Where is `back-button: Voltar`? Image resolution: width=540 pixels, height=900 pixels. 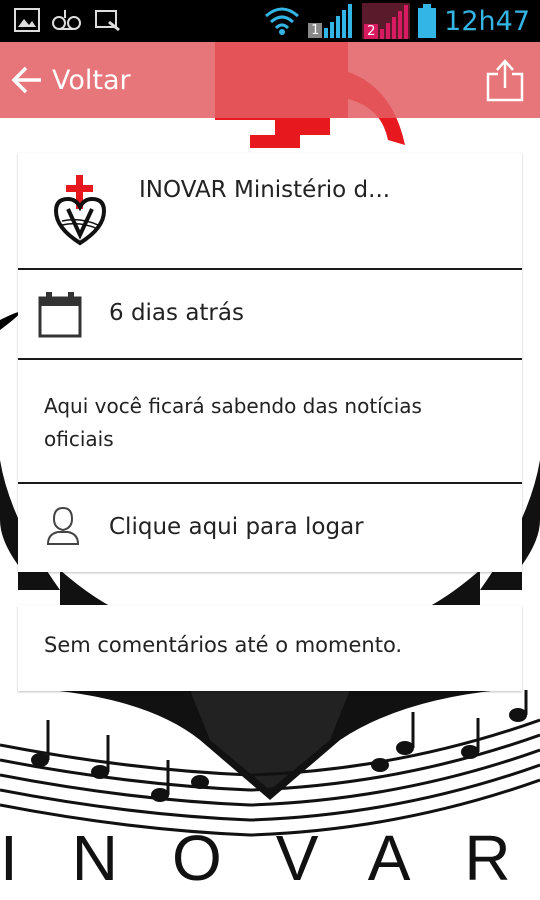
back-button: Voltar is located at coordinates (71, 80).